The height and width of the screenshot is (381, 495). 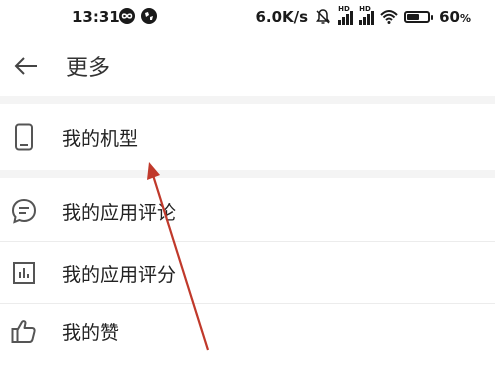 What do you see at coordinates (346, 15) in the screenshot?
I see `signal-1-icon: HD` at bounding box center [346, 15].